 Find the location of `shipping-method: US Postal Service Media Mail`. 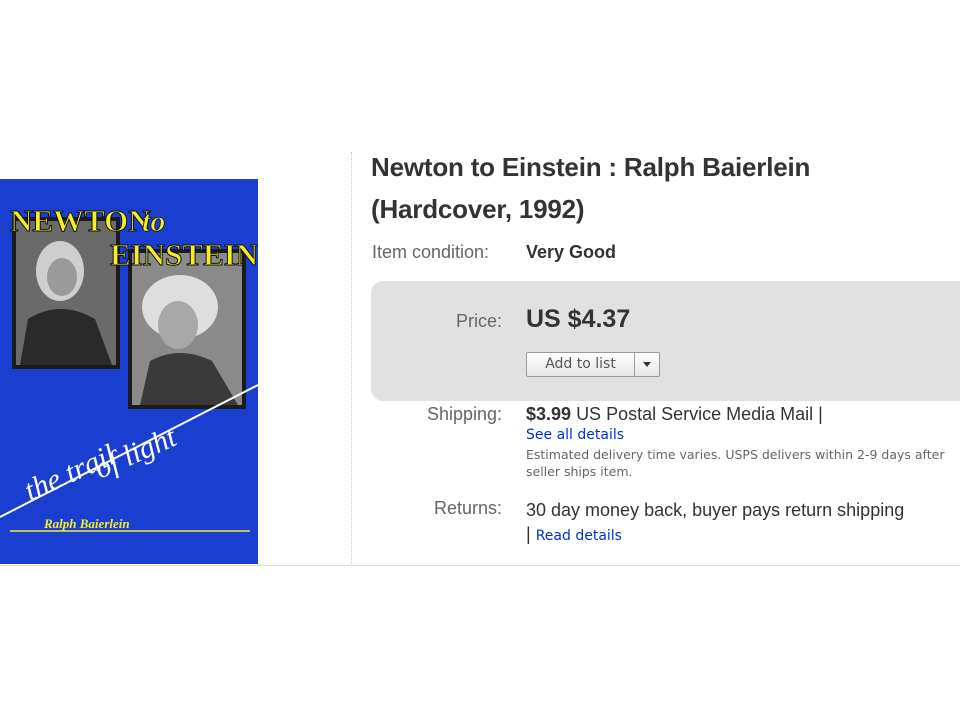

shipping-method: US Postal Service Media Mail is located at coordinates (695, 414).